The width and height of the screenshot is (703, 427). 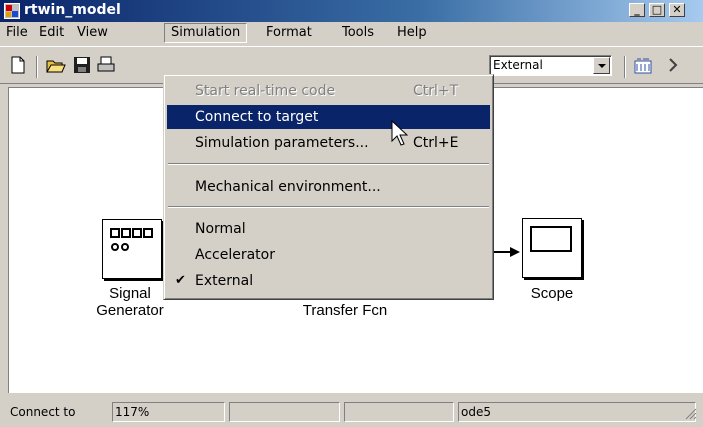 What do you see at coordinates (400, 133) in the screenshot?
I see `mouse-cursor-icon` at bounding box center [400, 133].